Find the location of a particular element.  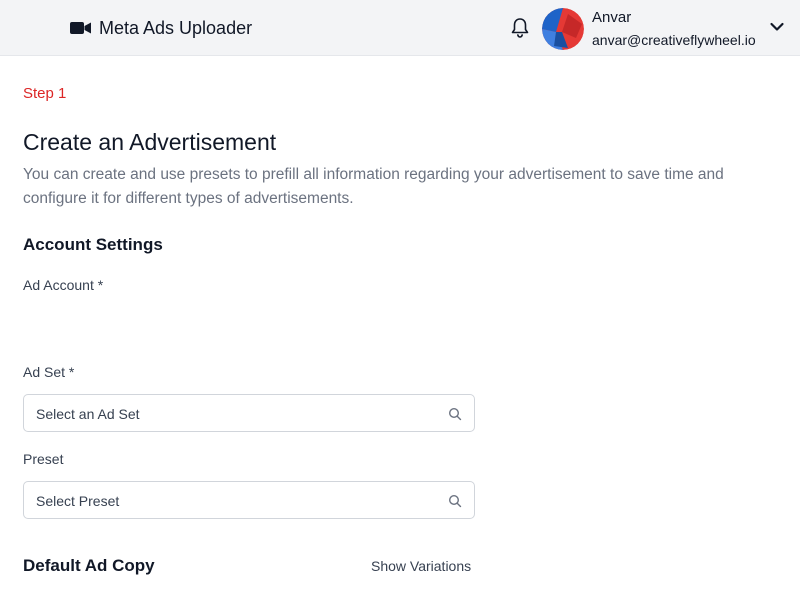

app-title: Meta Ads Uploader is located at coordinates (176, 28).